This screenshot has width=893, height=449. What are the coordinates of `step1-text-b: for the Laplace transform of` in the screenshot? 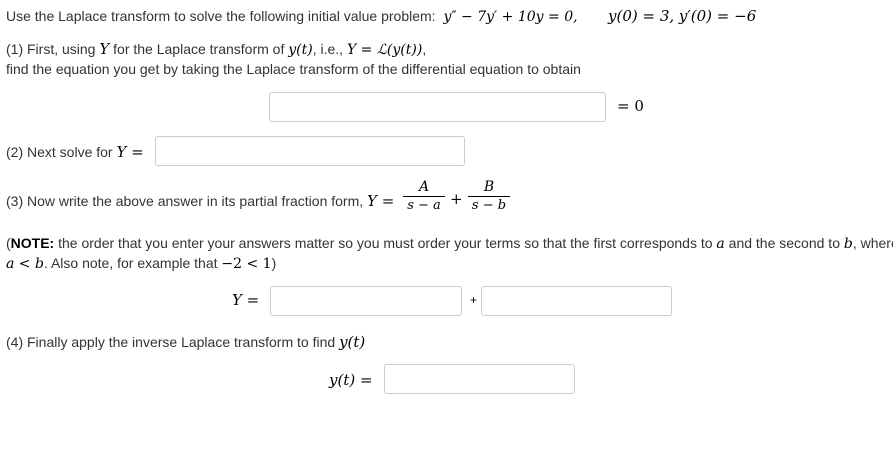 It's located at (199, 49).